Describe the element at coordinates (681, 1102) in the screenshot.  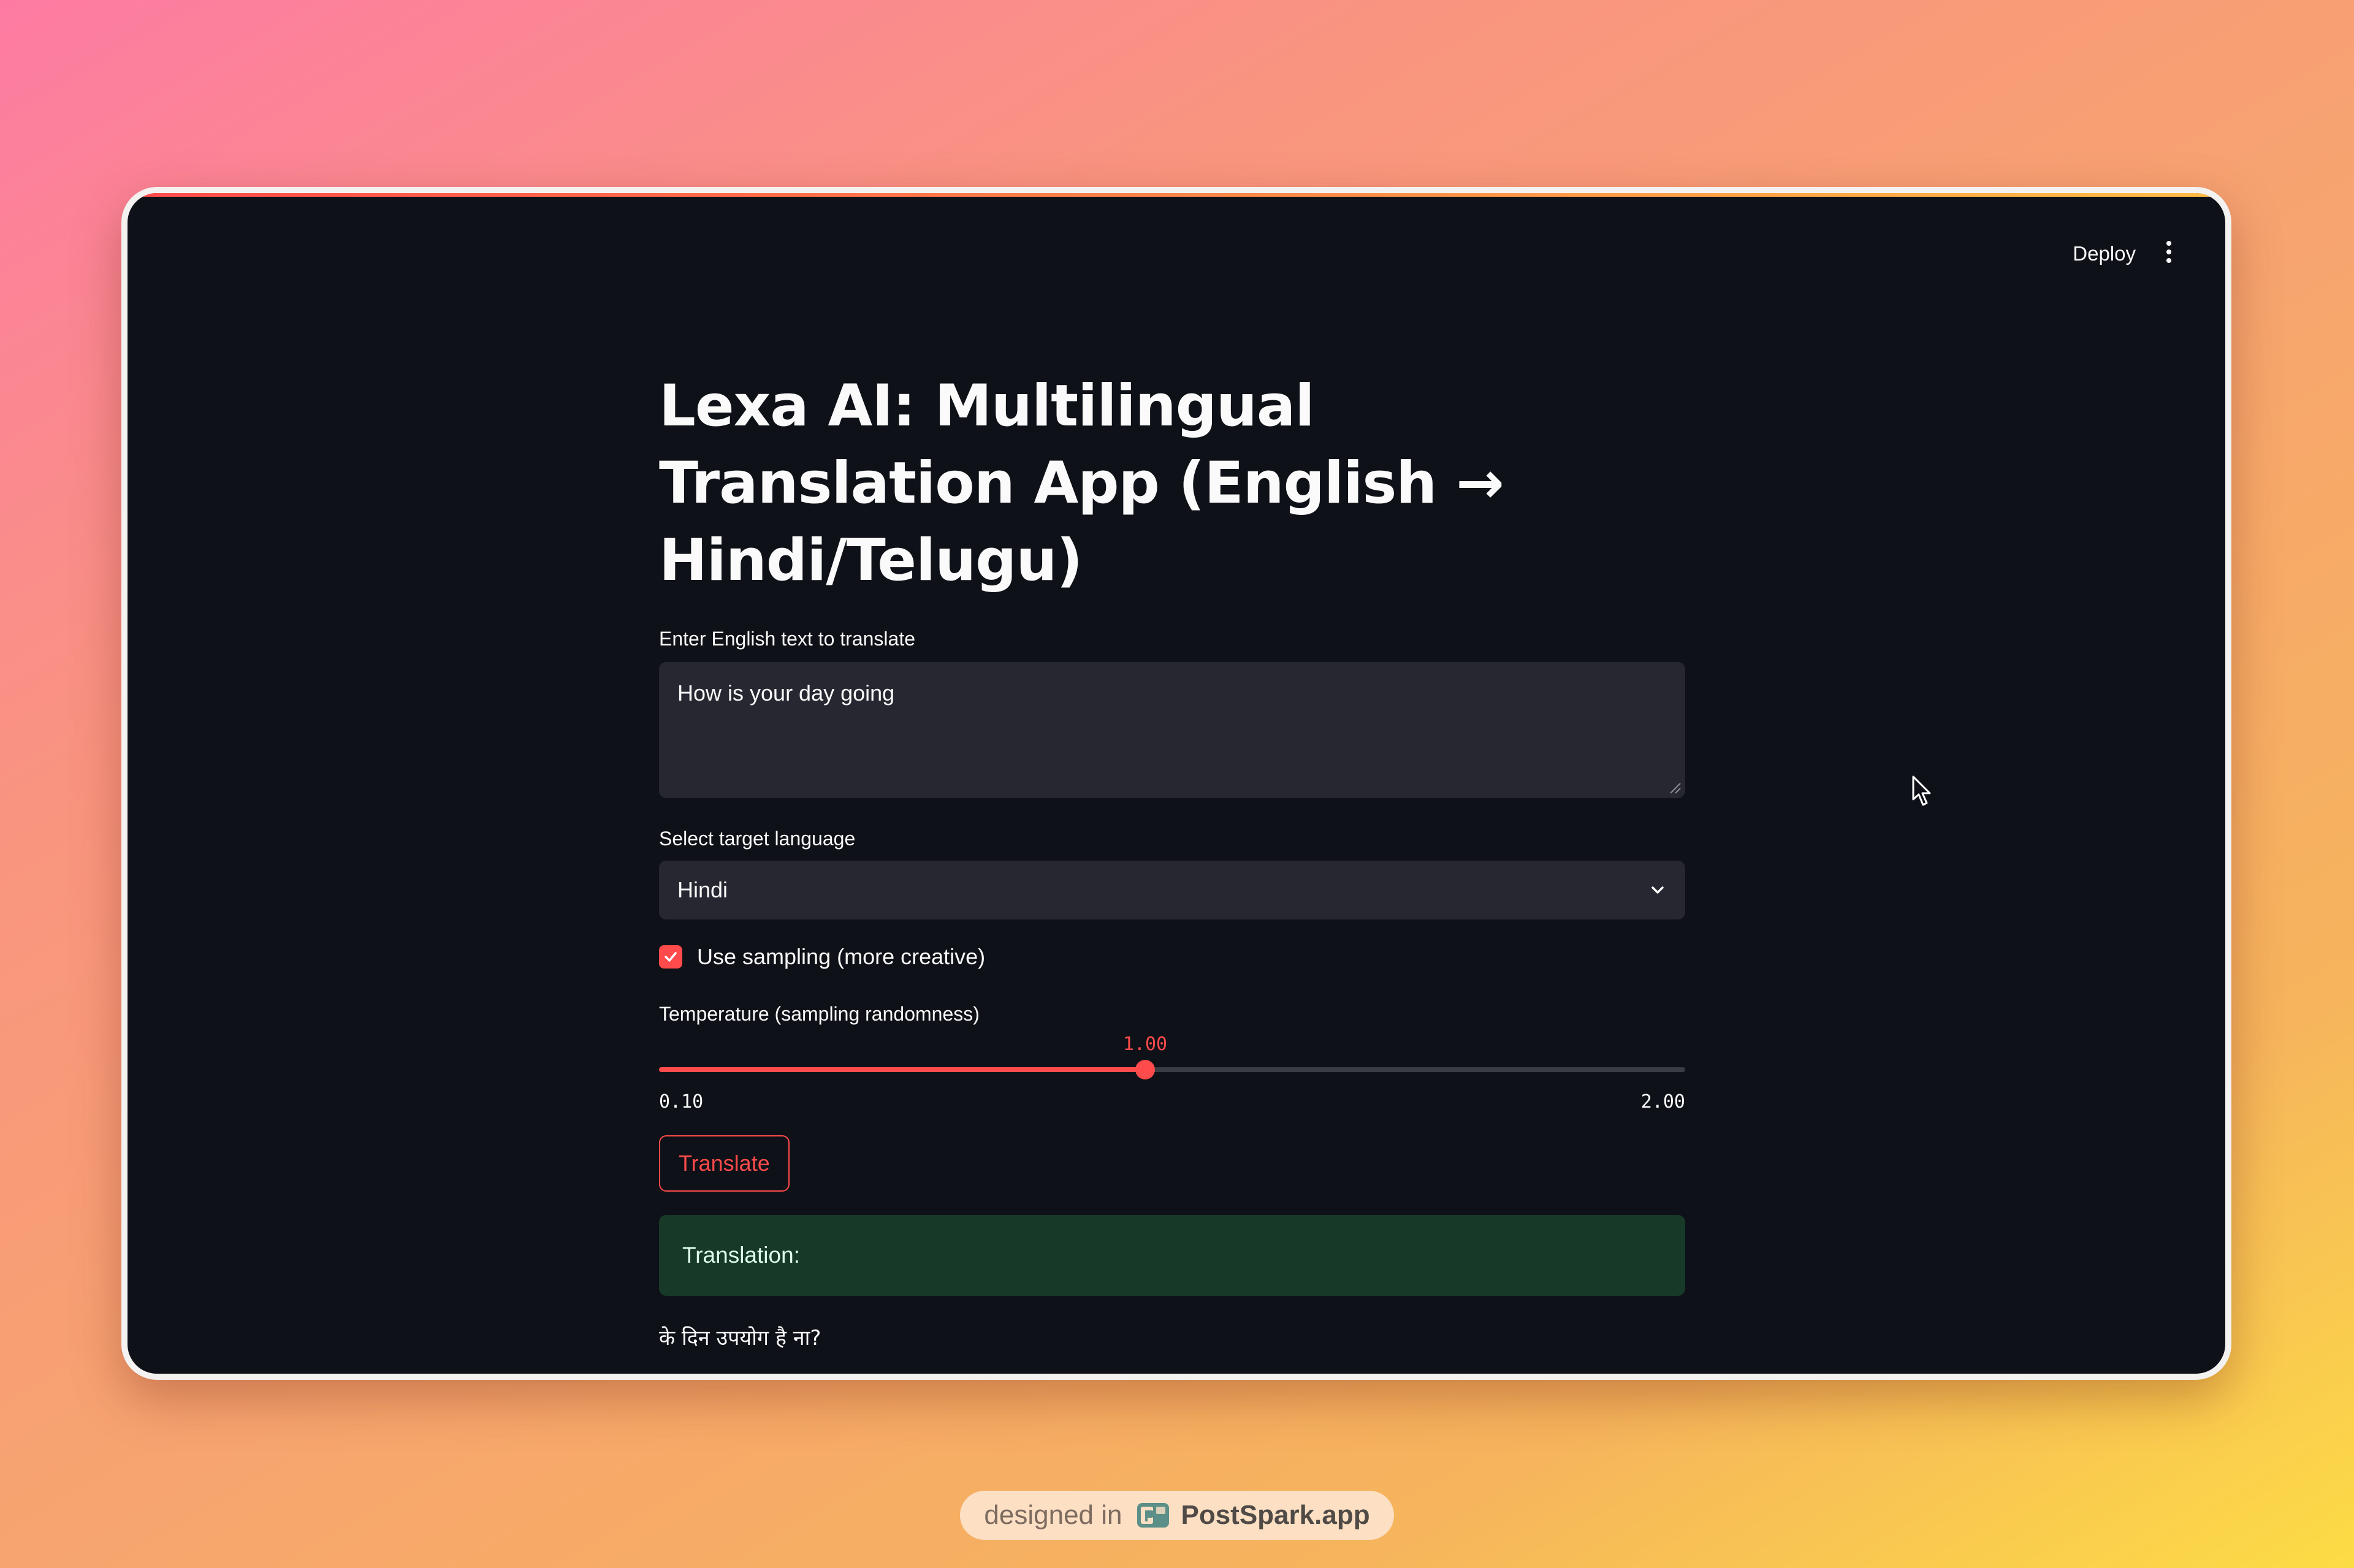
I see `slider-min-label: 0.10` at that location.